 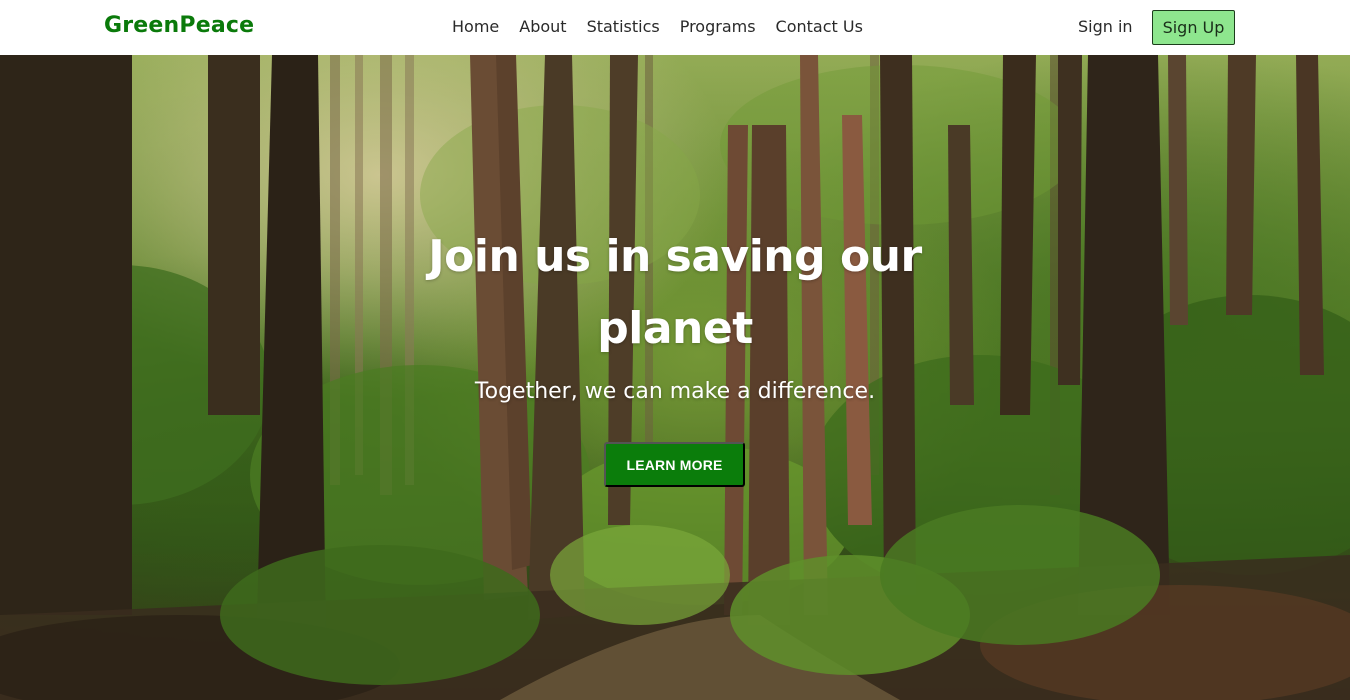 I want to click on nav-link-programs: Programs, so click(x=718, y=26).